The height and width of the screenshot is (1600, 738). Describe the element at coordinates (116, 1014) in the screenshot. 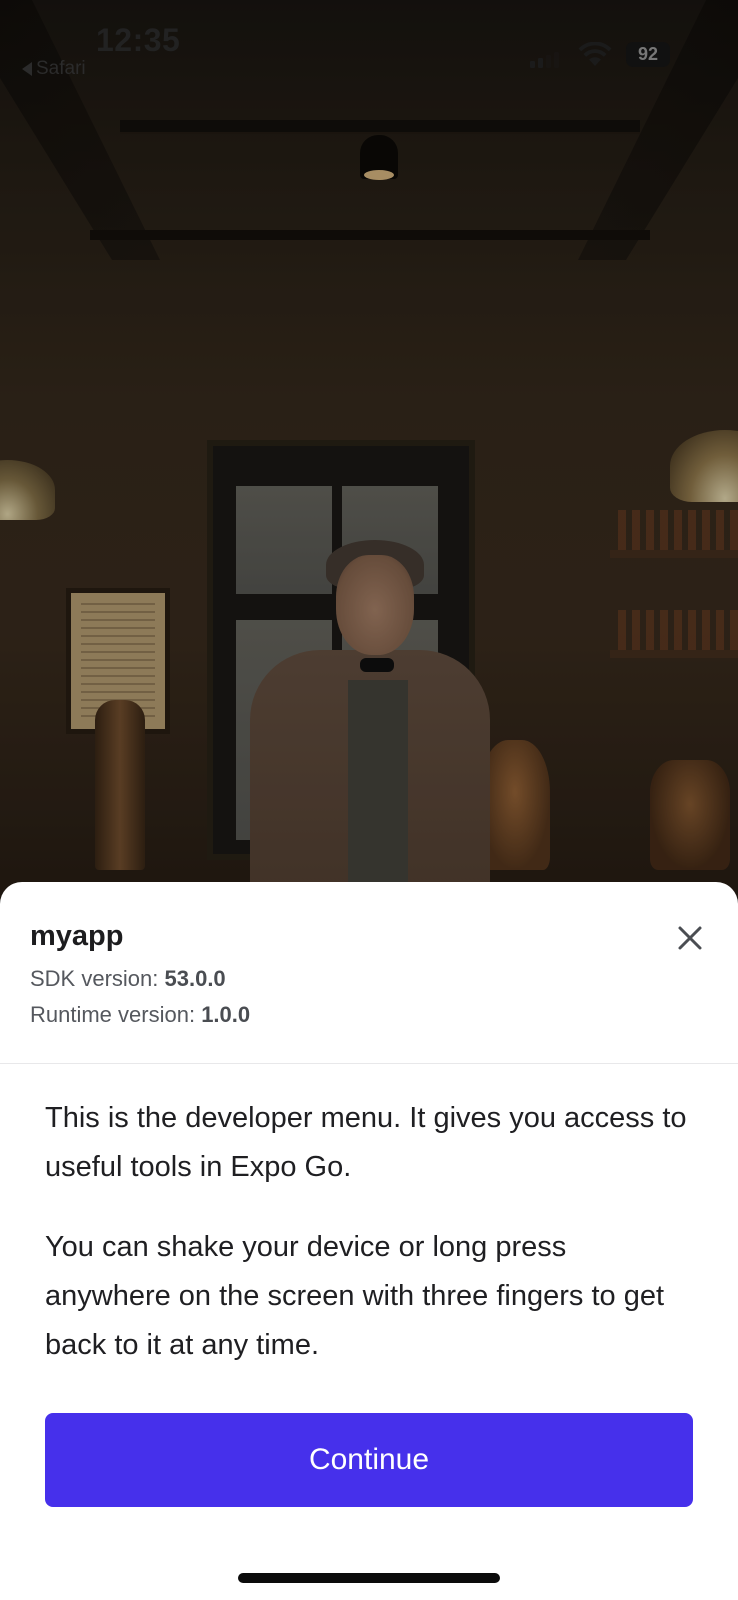

I see `runtime-version-label: Runtime version:` at that location.